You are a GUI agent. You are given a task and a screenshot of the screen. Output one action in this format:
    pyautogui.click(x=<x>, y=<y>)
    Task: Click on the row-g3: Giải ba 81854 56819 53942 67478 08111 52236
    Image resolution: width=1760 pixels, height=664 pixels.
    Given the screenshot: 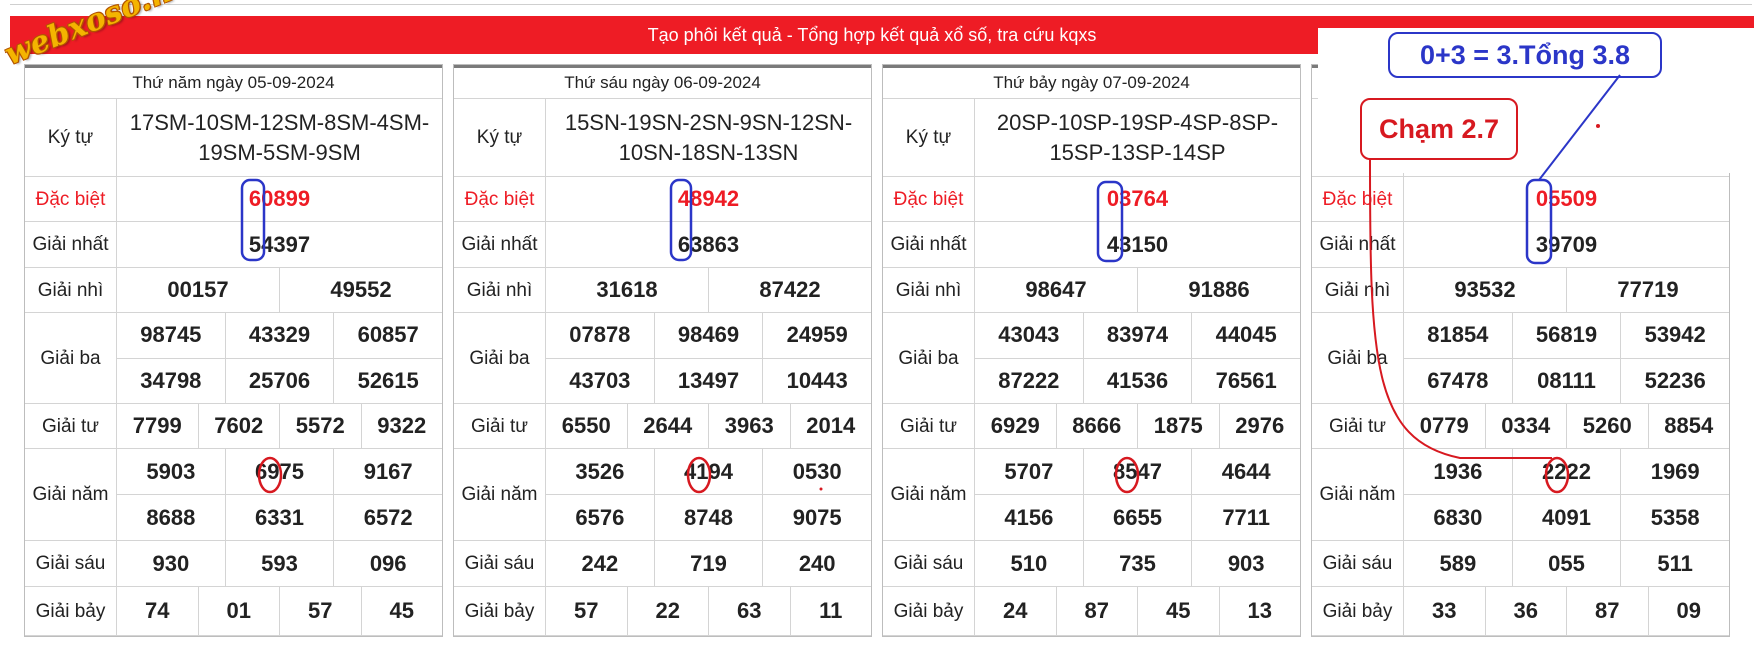 What is the action you would take?
    pyautogui.click(x=1520, y=358)
    